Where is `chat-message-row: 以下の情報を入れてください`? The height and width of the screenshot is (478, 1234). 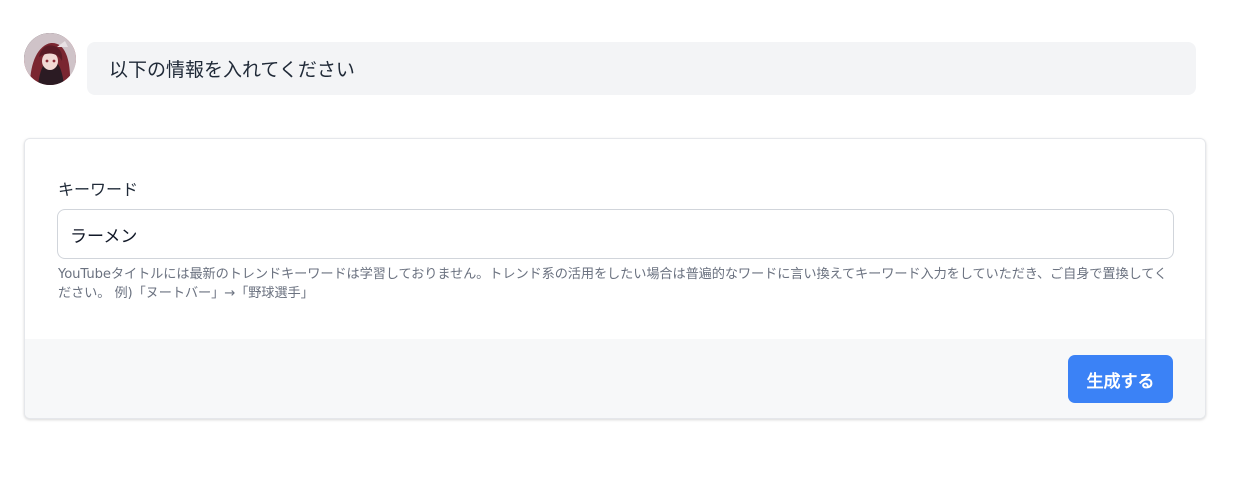
chat-message-row: 以下の情報を入れてください is located at coordinates (610, 64).